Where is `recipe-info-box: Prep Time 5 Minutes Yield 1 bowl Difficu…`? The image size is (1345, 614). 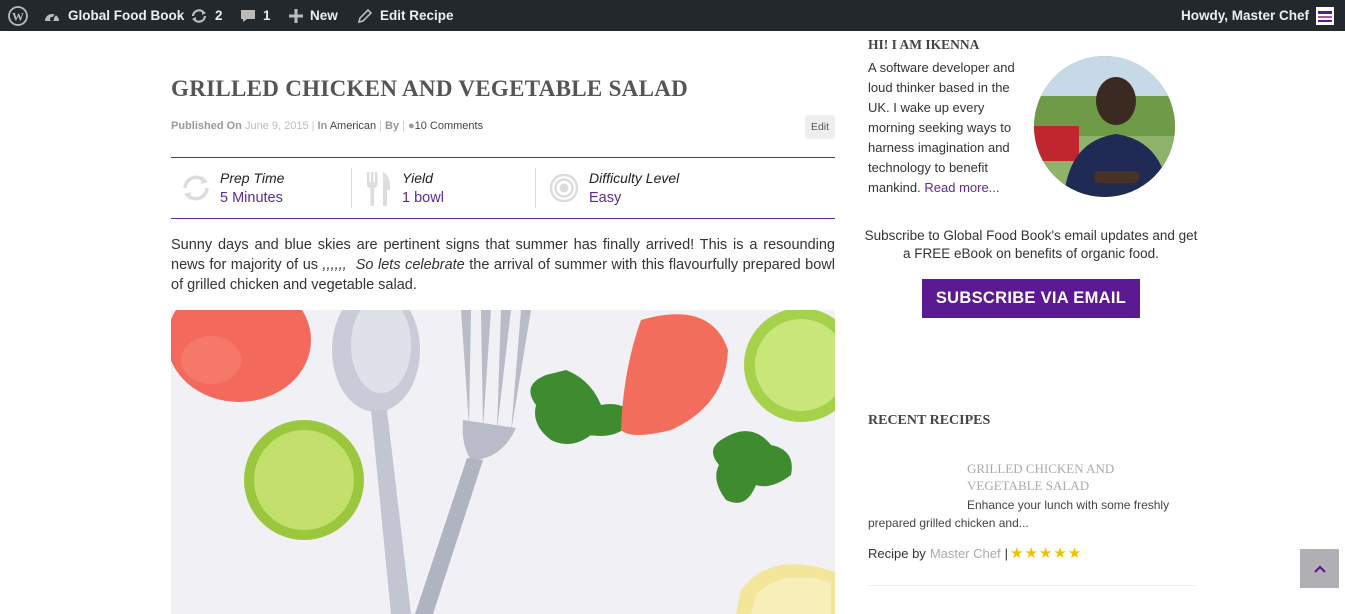 recipe-info-box: Prep Time 5 Minutes Yield 1 bowl Difficu… is located at coordinates (503, 188).